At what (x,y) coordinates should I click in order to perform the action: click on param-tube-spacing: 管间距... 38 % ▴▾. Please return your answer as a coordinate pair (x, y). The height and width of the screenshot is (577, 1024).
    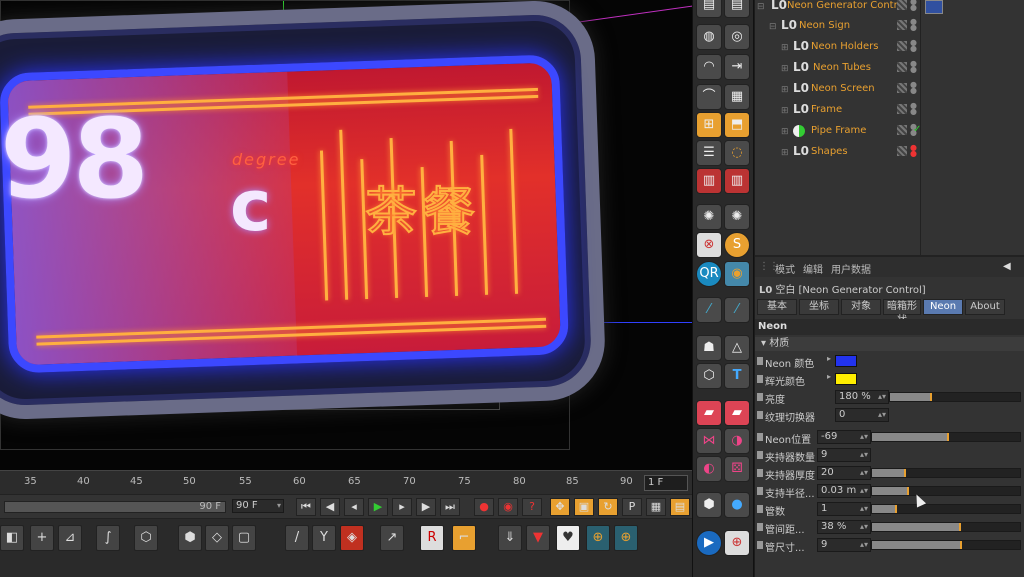
    Looking at the image, I should click on (889, 527).